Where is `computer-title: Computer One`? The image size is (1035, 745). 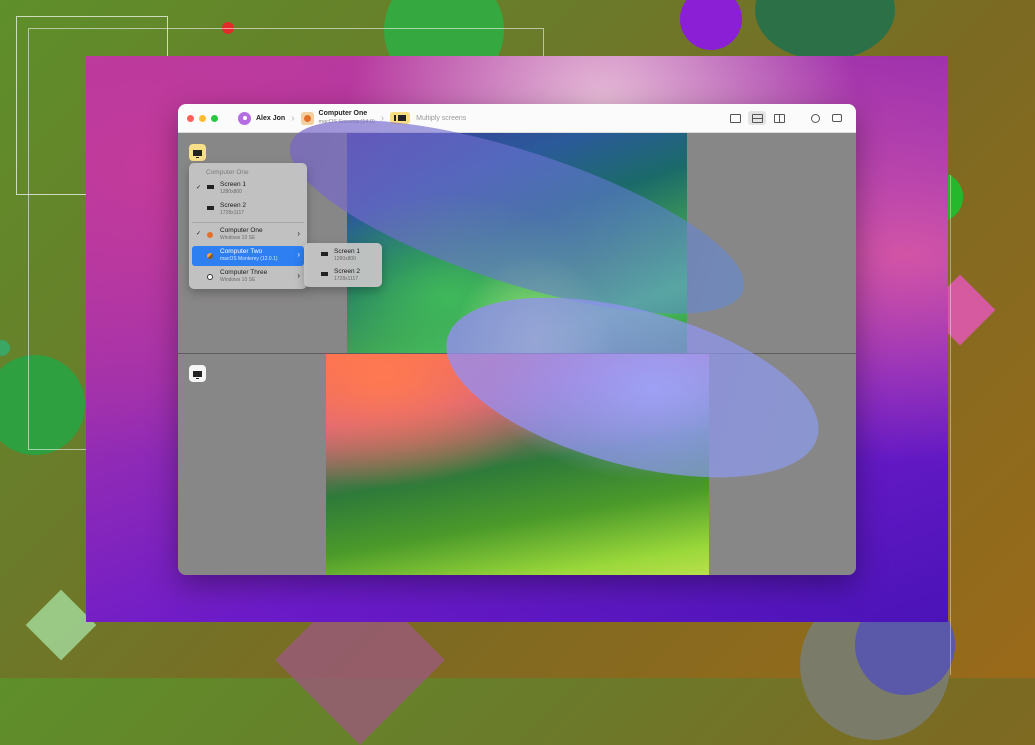
computer-title: Computer One is located at coordinates (343, 113).